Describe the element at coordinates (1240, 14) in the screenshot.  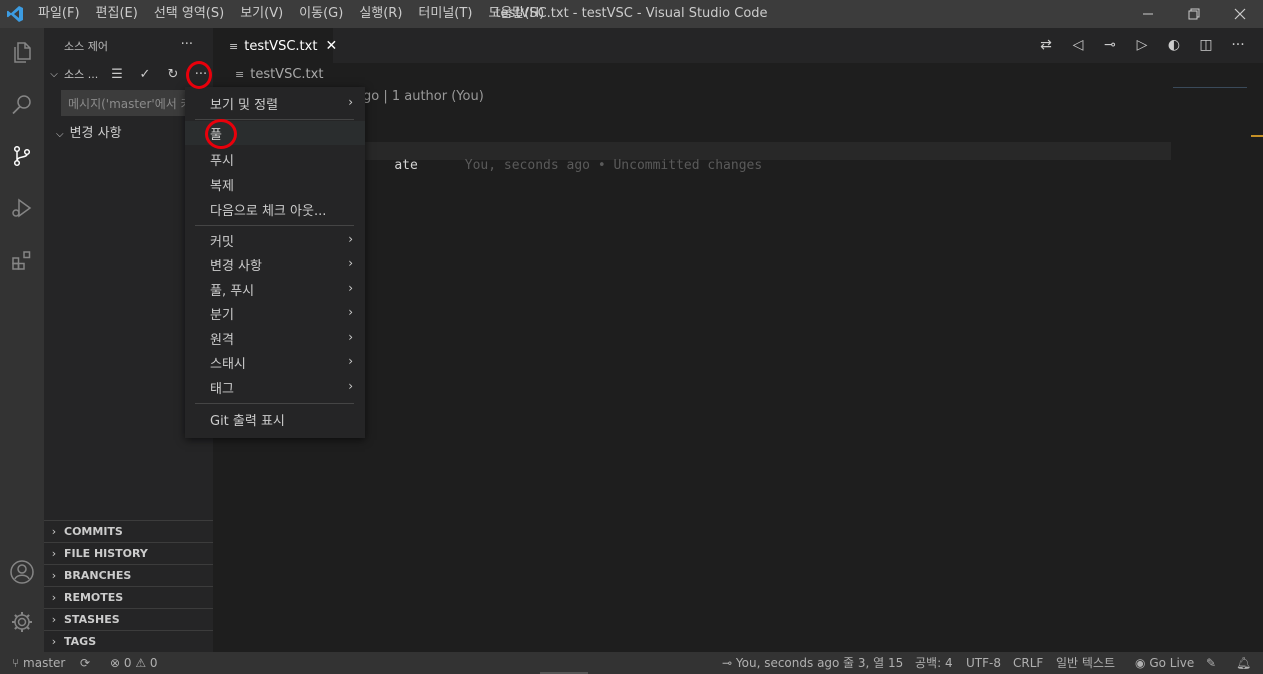
I see `close-window-button` at that location.